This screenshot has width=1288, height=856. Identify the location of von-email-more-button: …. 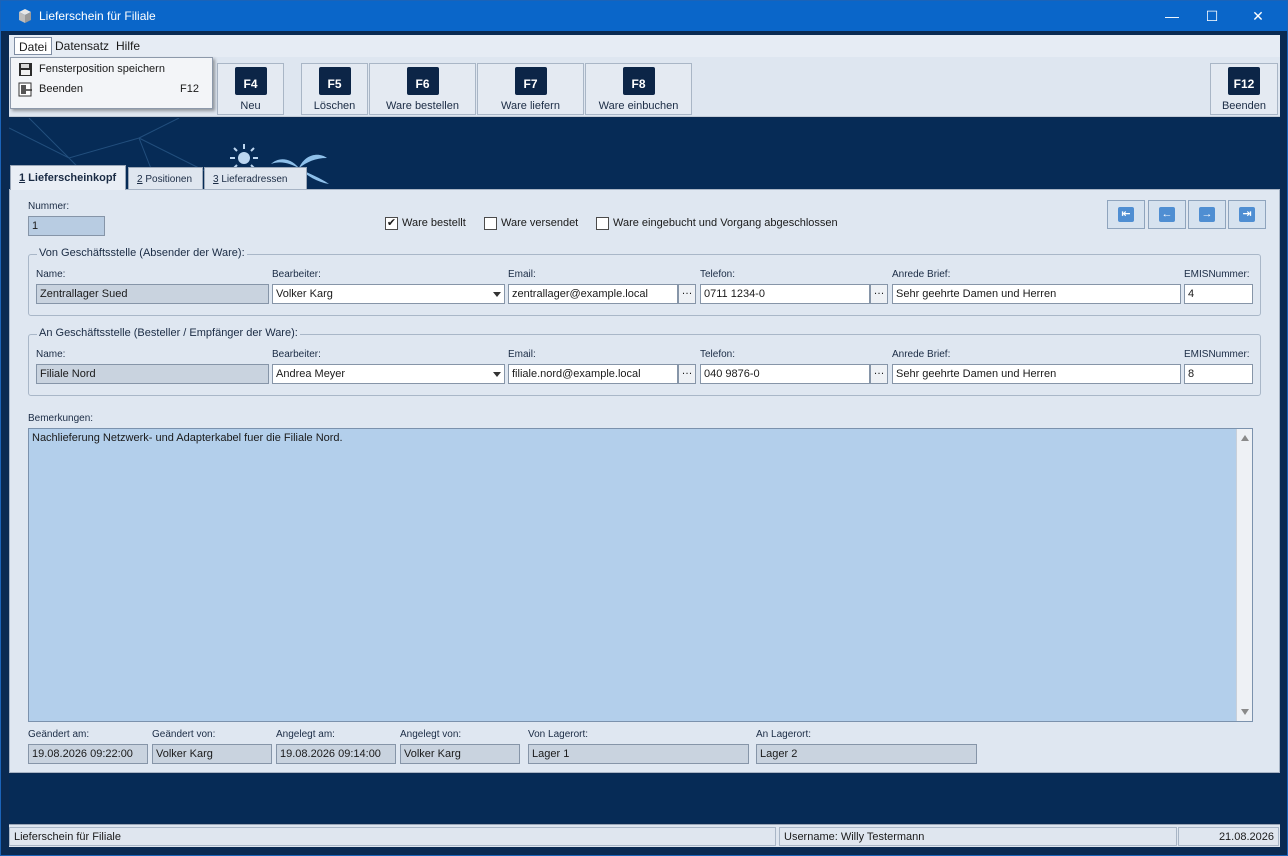
(687, 294).